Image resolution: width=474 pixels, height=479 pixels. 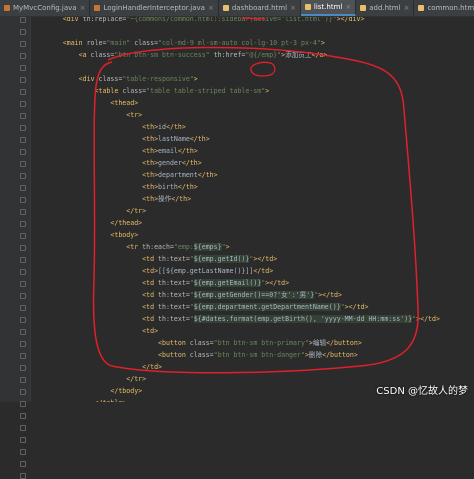 What do you see at coordinates (45, 8) in the screenshot?
I see `tab-mymvcconfig-java: MyMvcConfig.java ×` at bounding box center [45, 8].